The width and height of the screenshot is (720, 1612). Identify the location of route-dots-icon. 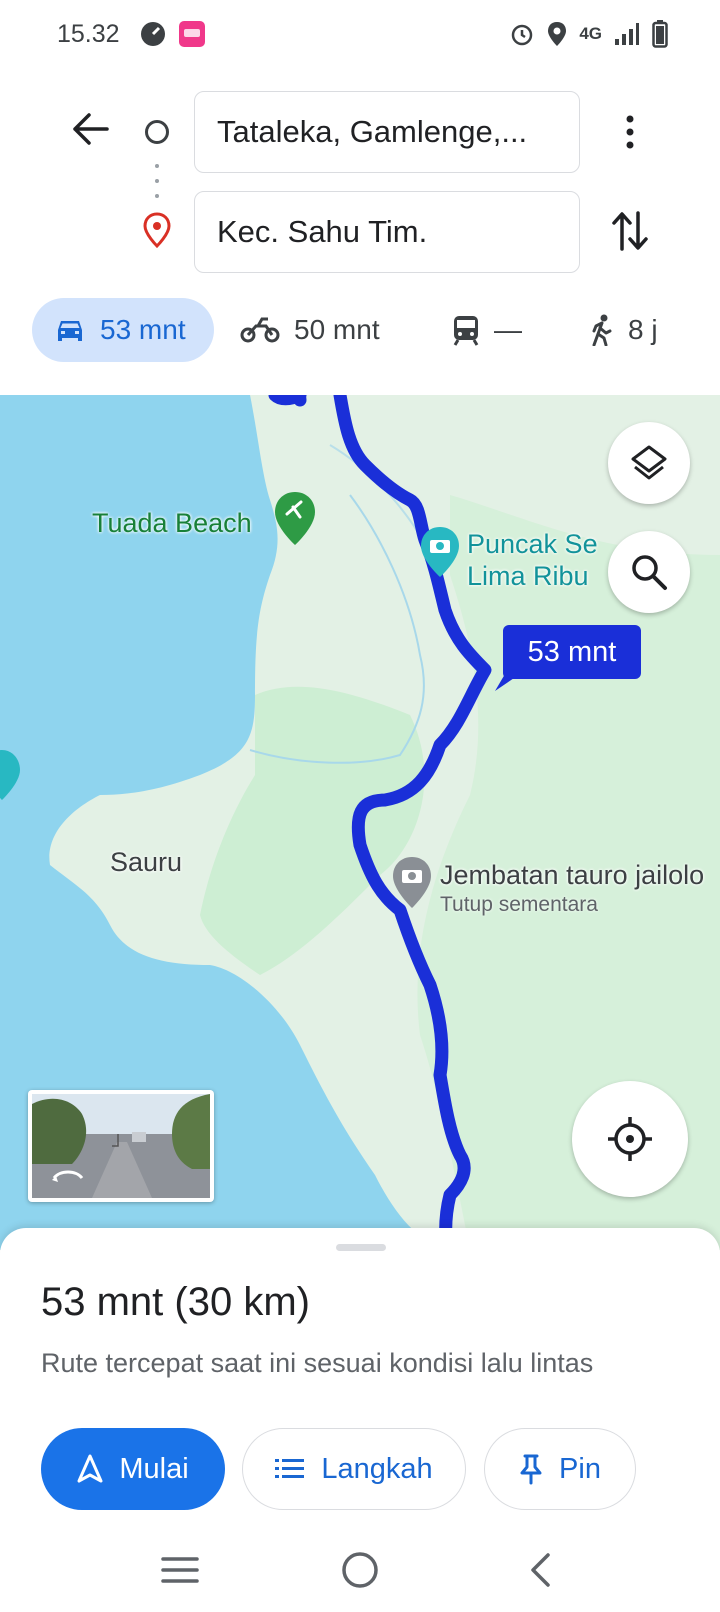
(157, 181).